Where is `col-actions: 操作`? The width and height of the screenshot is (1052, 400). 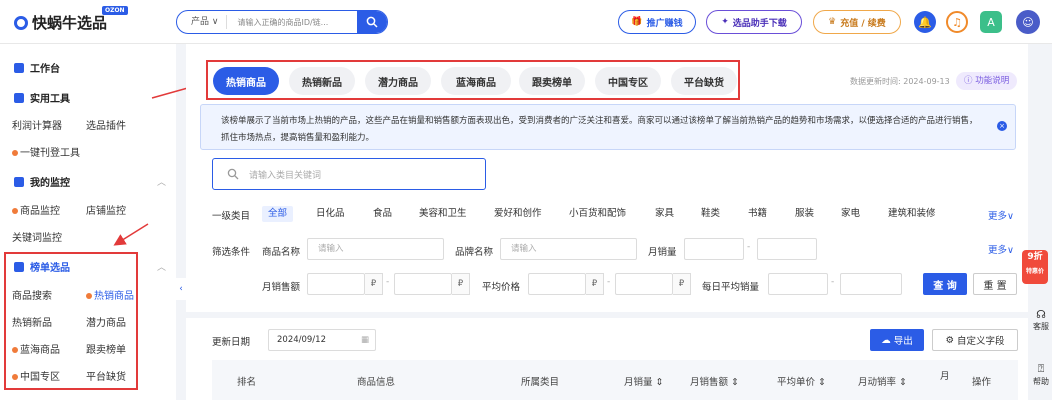 col-actions: 操作 is located at coordinates (982, 382).